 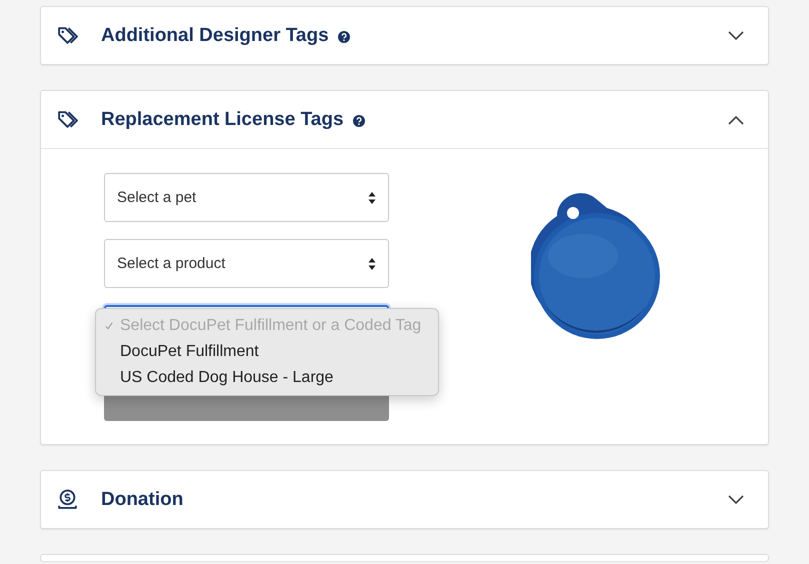 I want to click on select-field: Select a pet, so click(x=246, y=197).